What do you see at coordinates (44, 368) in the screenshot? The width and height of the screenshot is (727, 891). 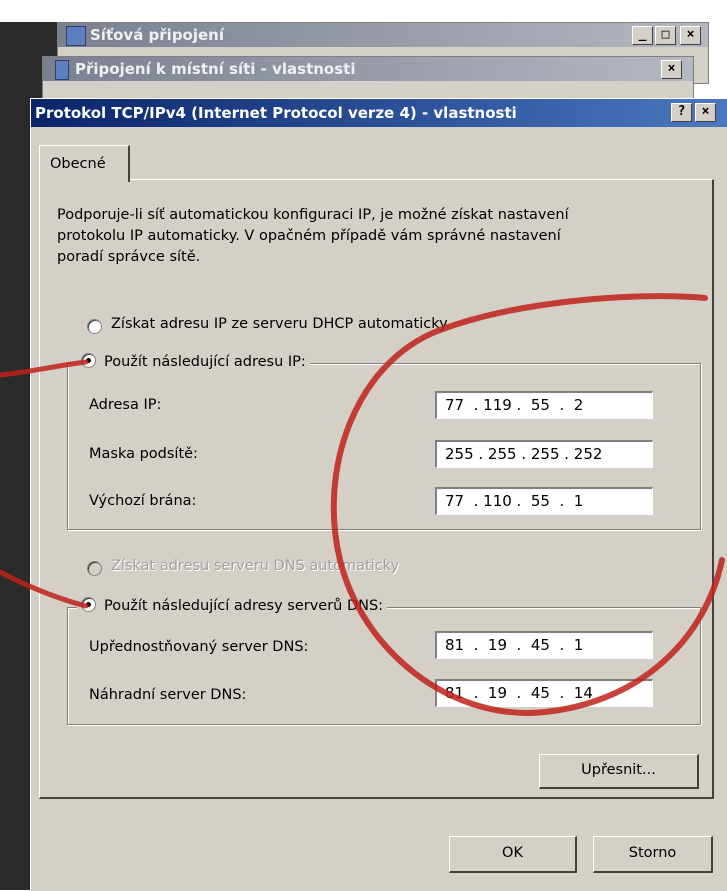 I see `annotation-arrow-ip` at bounding box center [44, 368].